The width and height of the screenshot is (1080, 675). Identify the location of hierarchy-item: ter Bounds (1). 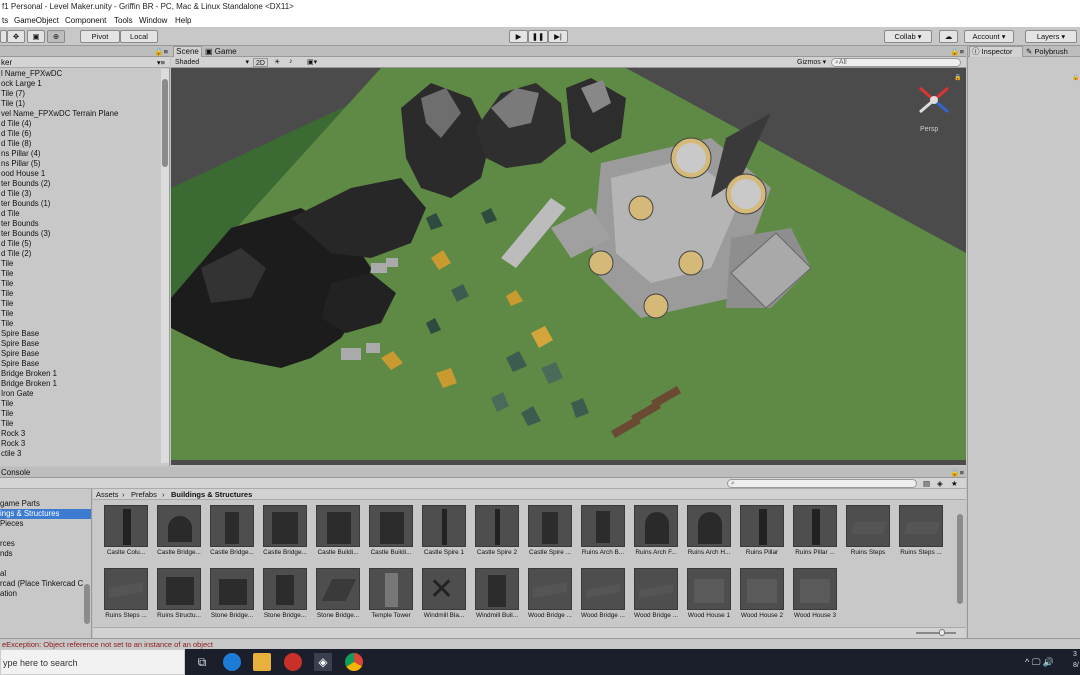
(80, 204).